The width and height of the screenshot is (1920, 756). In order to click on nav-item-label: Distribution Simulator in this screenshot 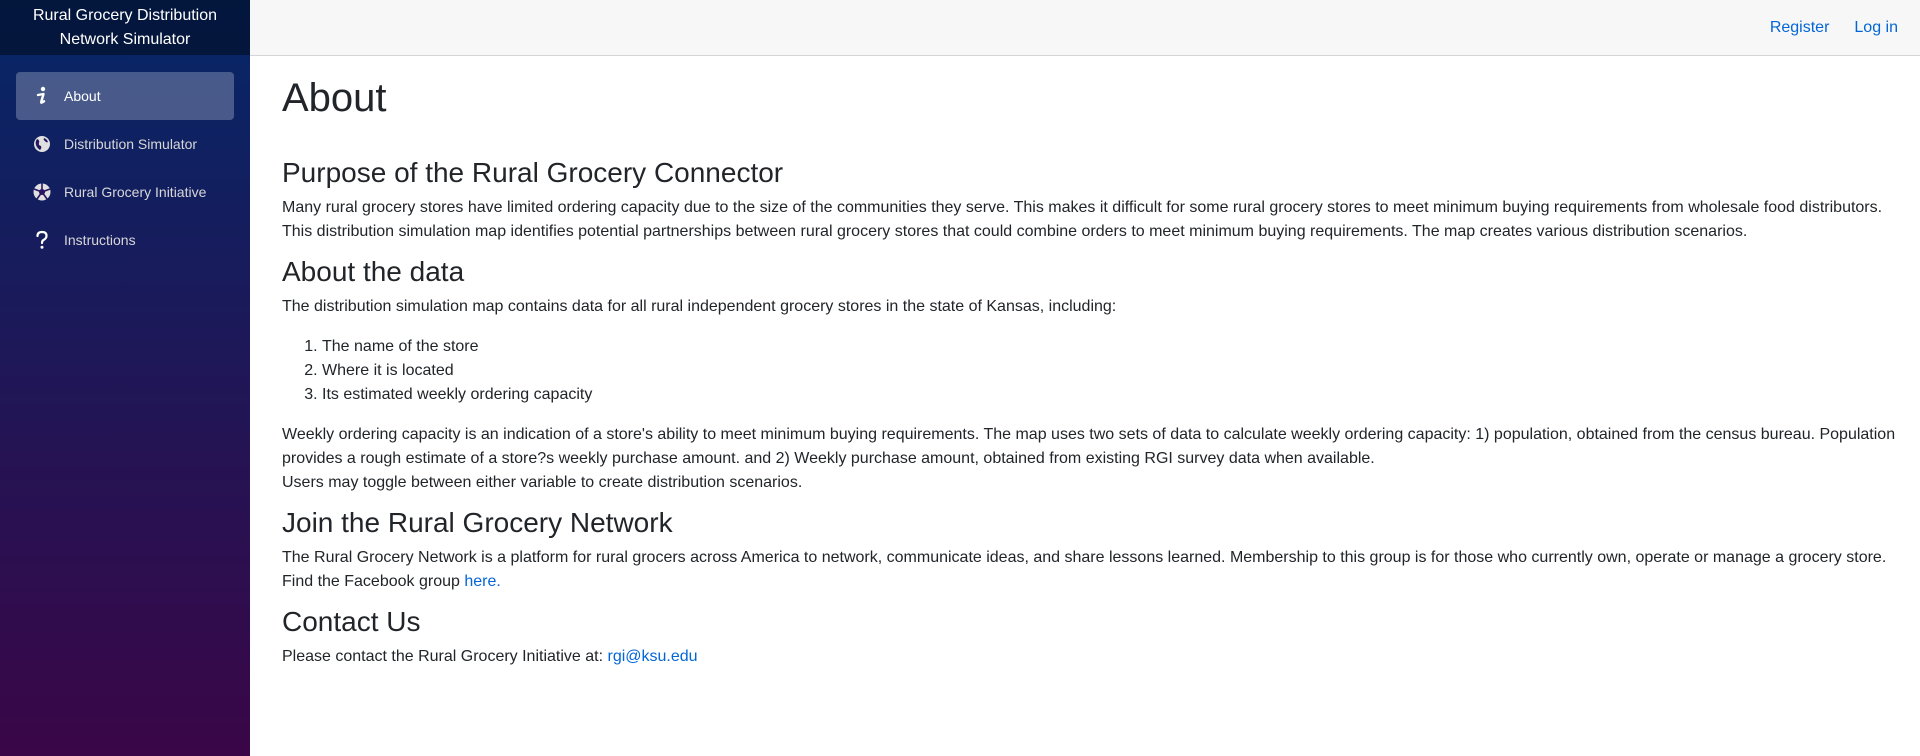, I will do `click(131, 144)`.